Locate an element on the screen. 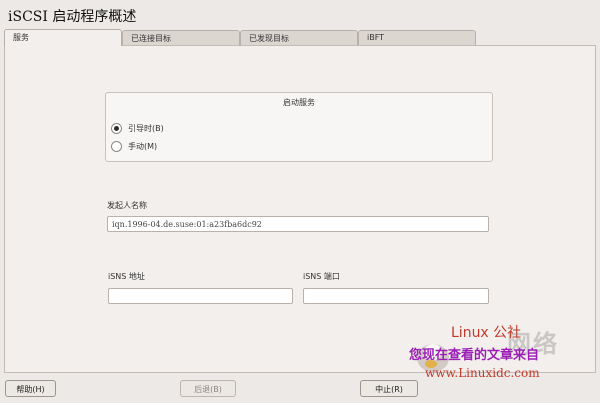 This screenshot has width=600, height=403. watermark: 网络 Linux 公社 您现在查看的文章来自 www.Linuxidc.com is located at coordinates (499, 357).